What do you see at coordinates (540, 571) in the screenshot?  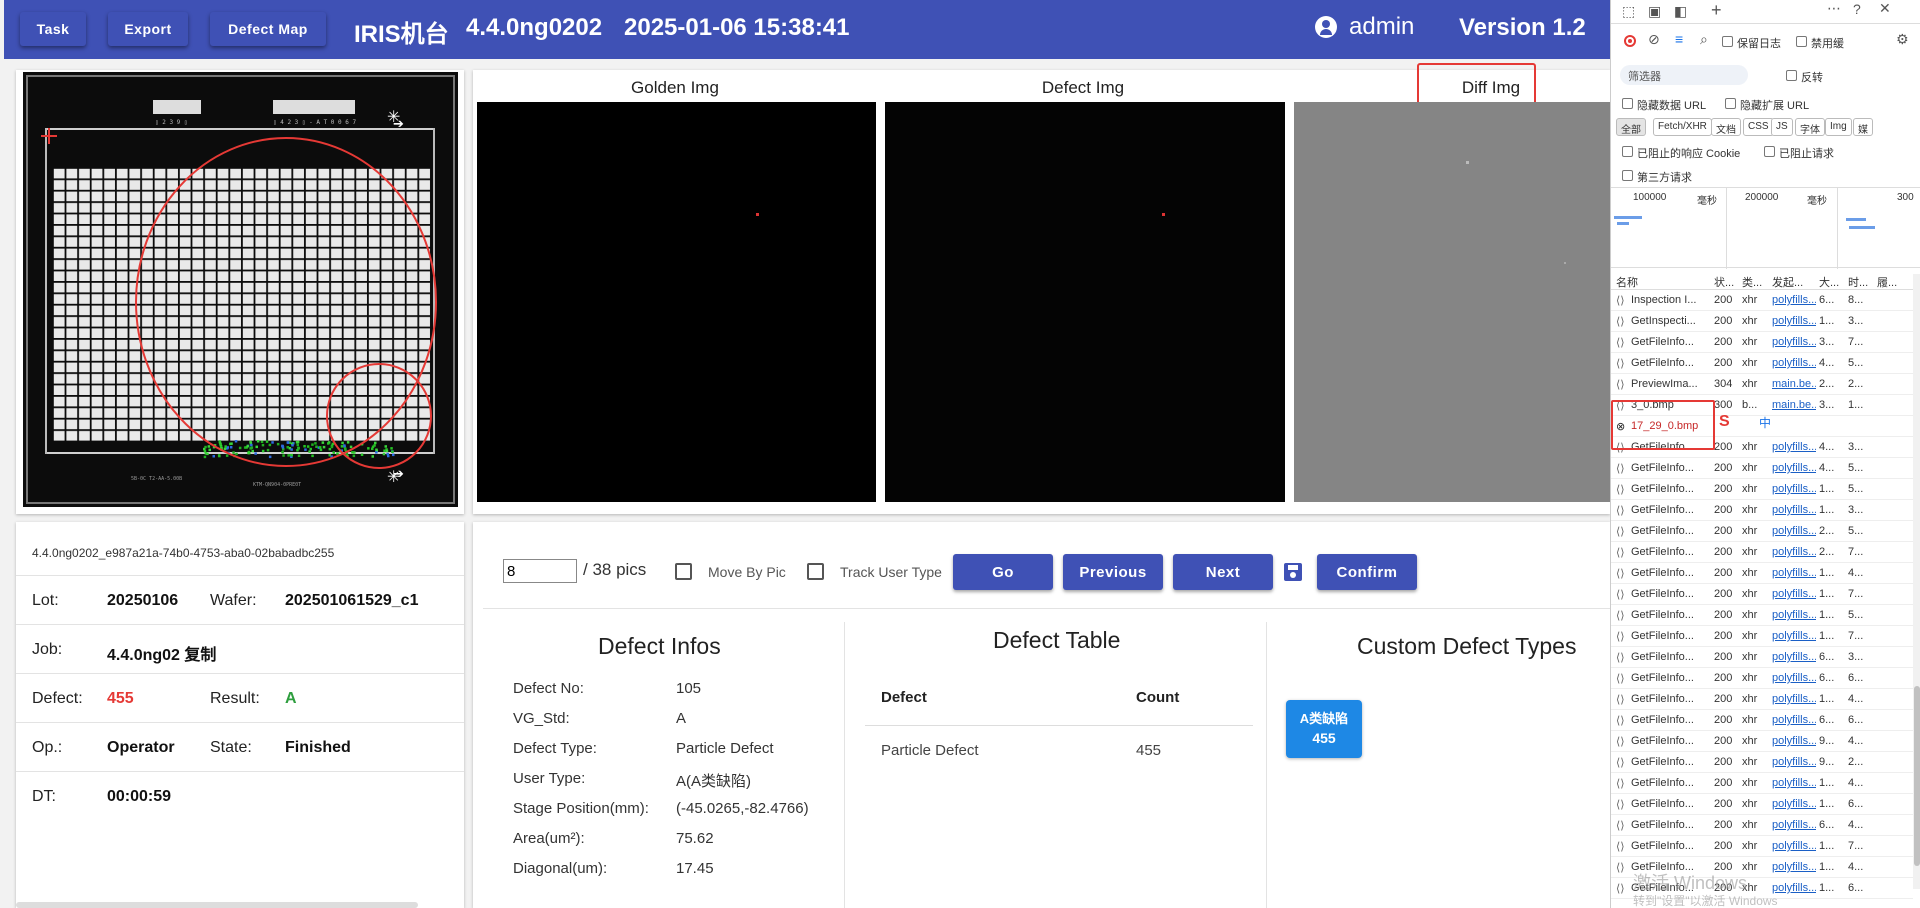 I see `pic-index-input` at bounding box center [540, 571].